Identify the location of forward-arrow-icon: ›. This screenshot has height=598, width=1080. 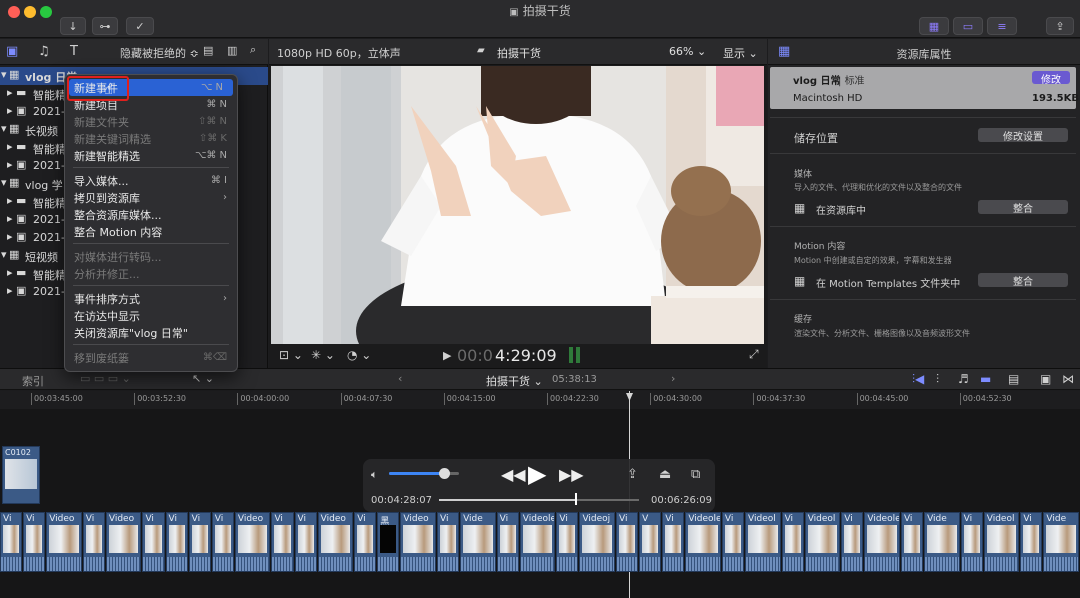
(673, 378).